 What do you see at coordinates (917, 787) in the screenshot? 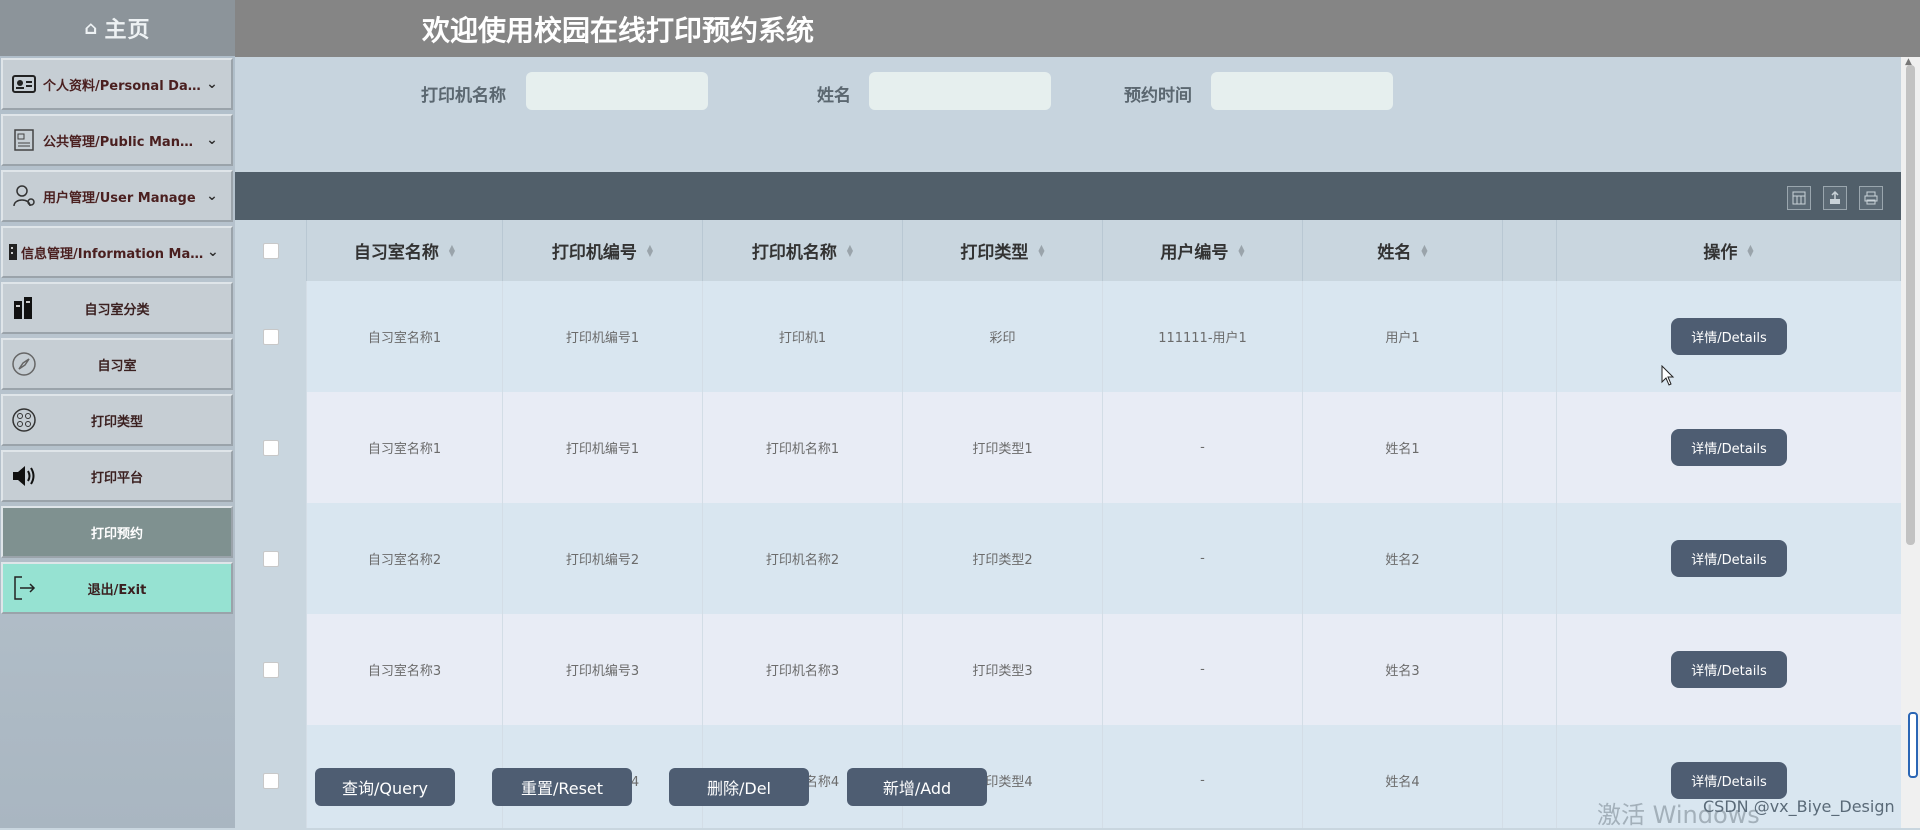
I see `add-button: 新增/Add` at bounding box center [917, 787].